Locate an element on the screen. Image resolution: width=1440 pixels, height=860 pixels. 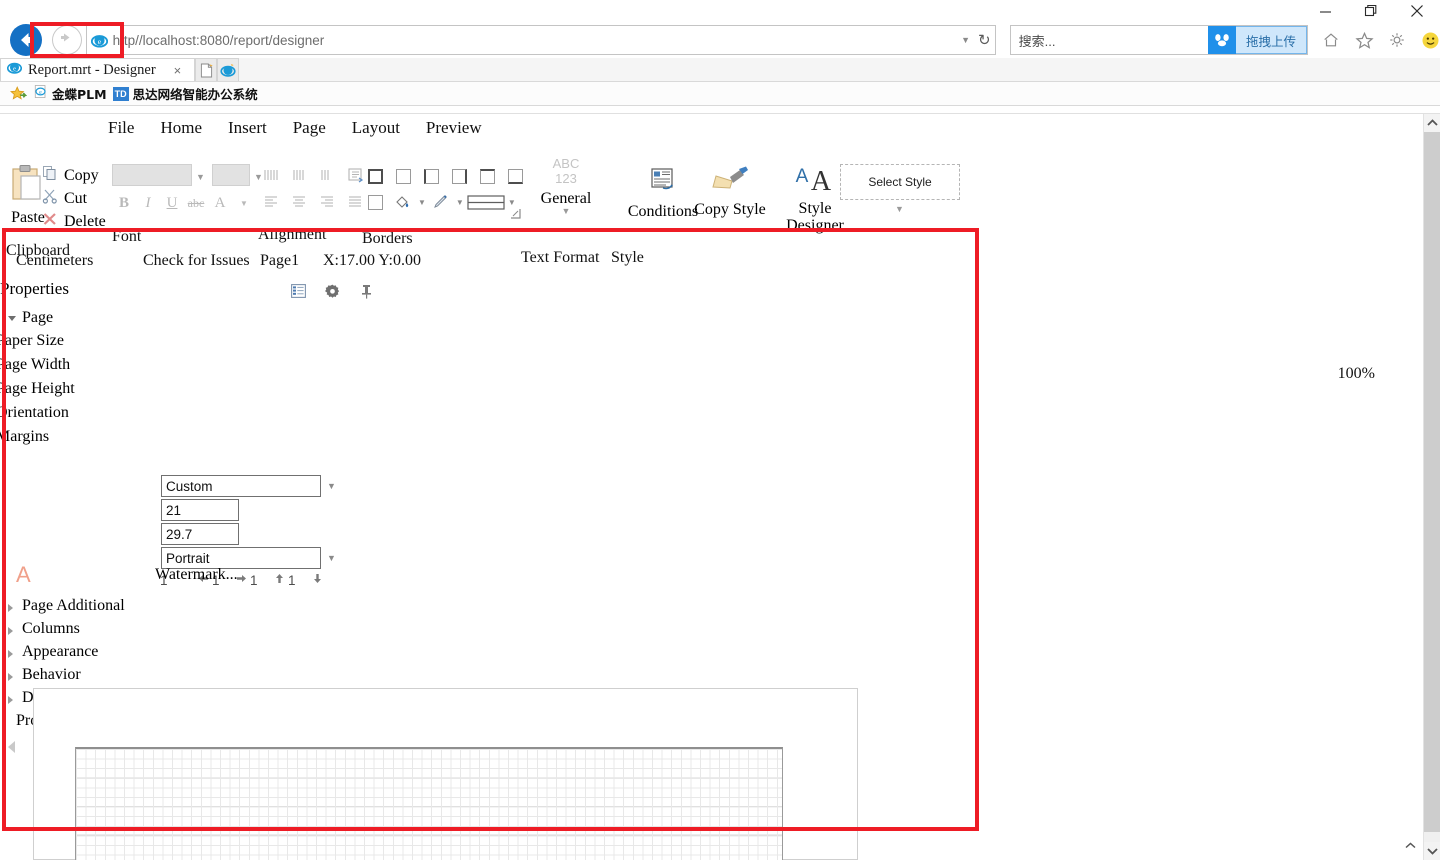
border-outline-icon is located at coordinates (375, 202).